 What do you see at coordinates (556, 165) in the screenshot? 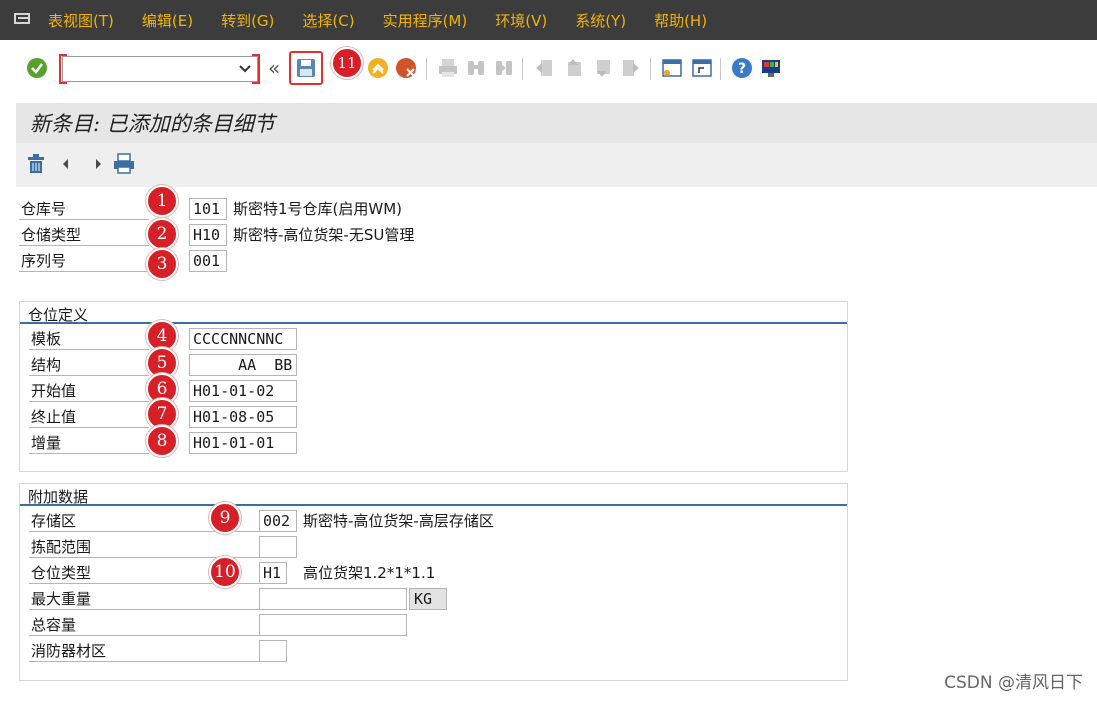
I see `application-toolbar` at bounding box center [556, 165].